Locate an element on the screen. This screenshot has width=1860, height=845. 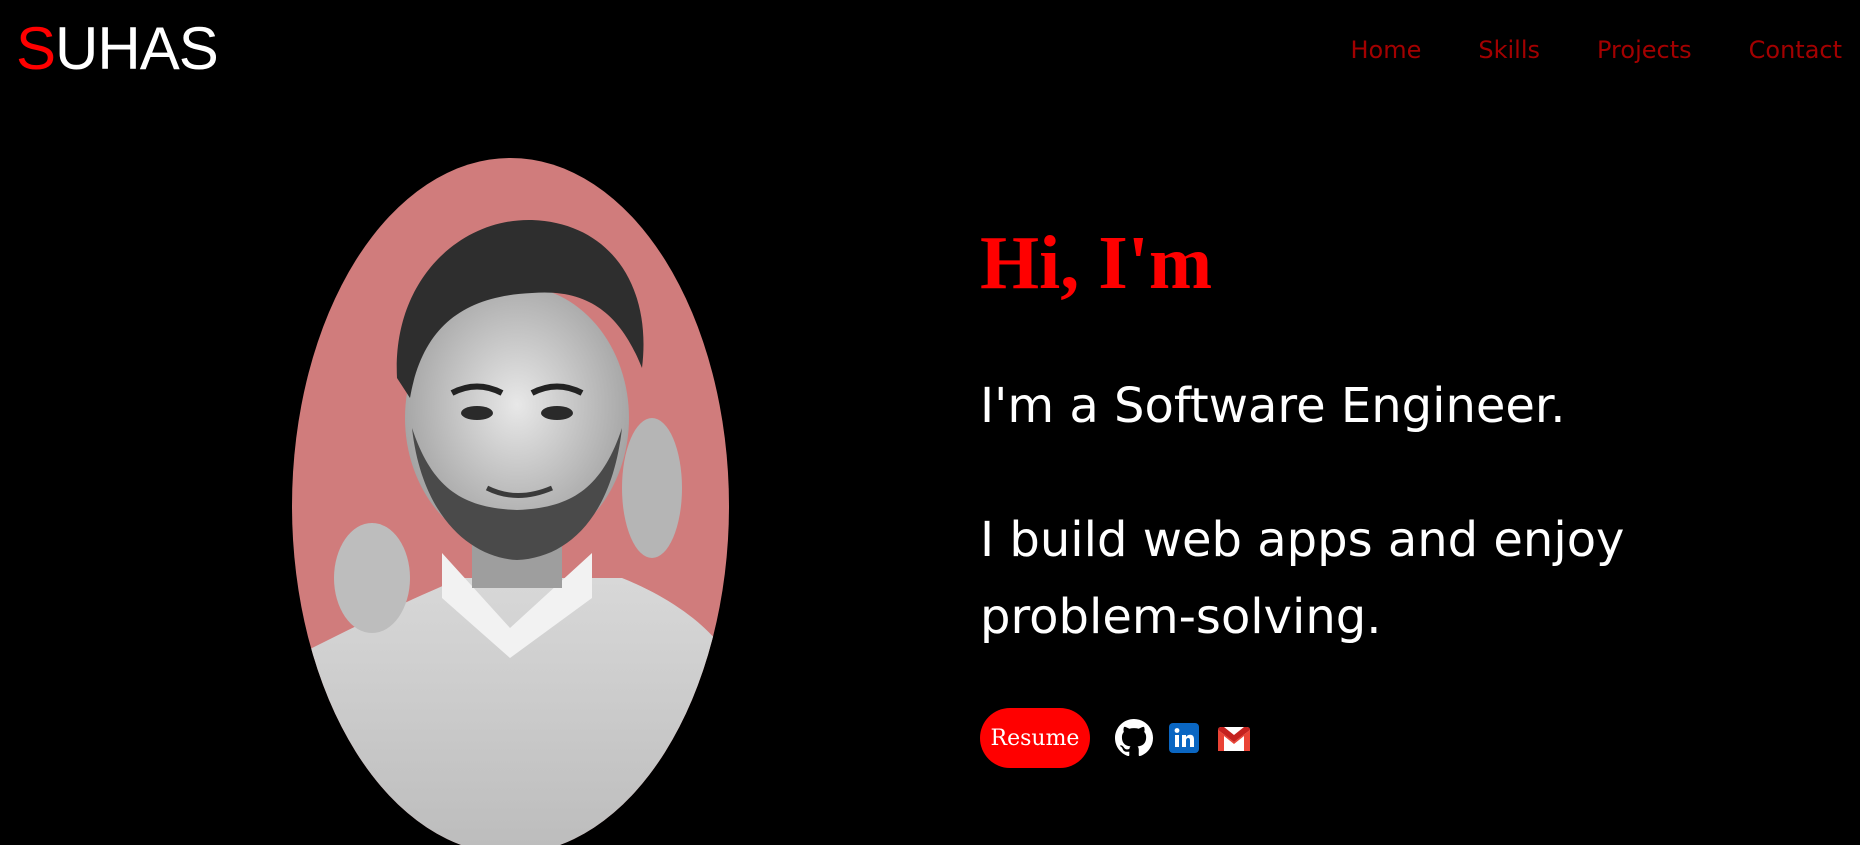
main-nav: Home Skills Projects Contact is located at coordinates (1596, 50).